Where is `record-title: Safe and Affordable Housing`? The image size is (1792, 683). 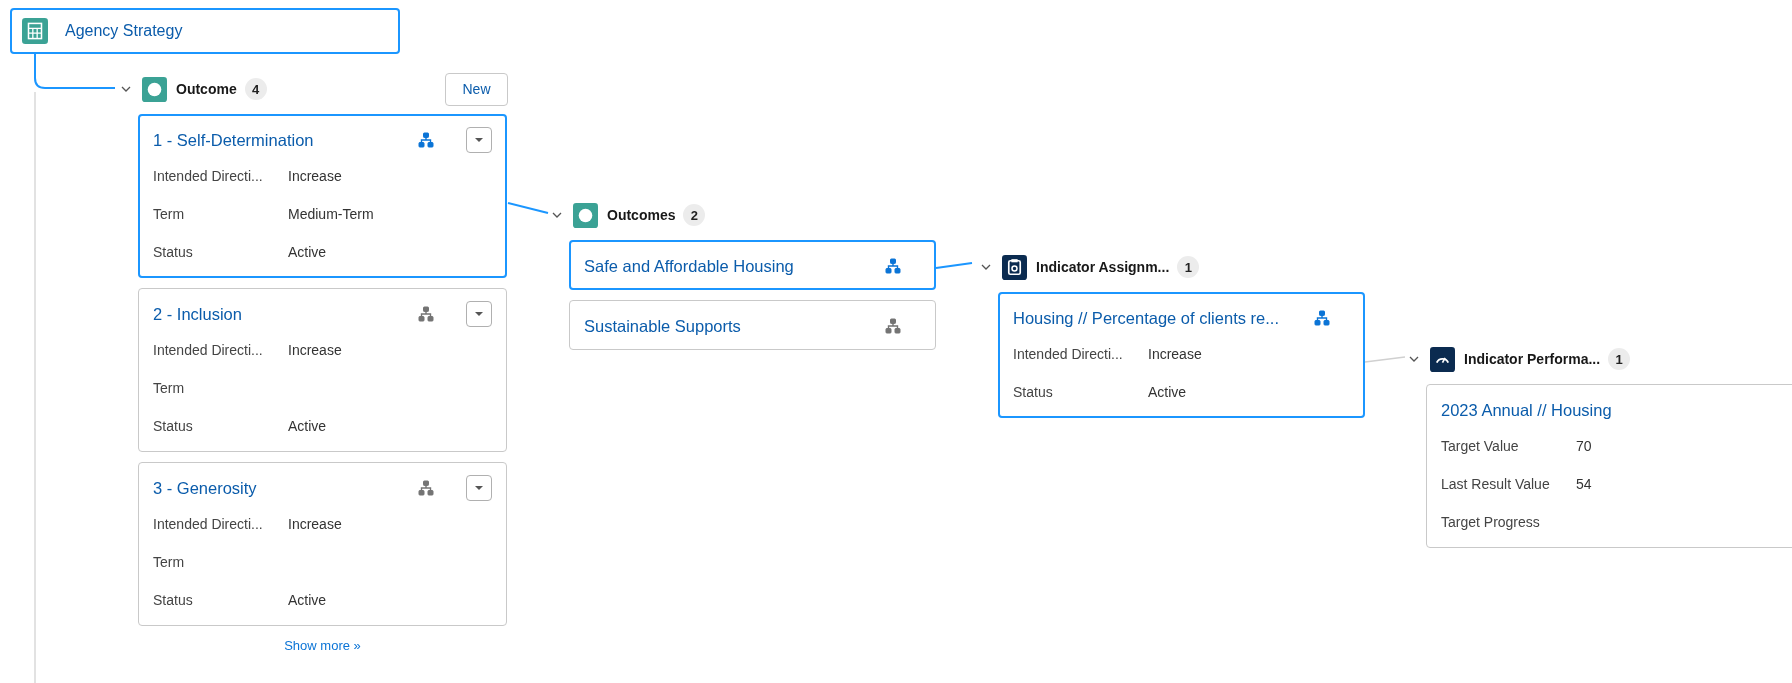
record-title: Safe and Affordable Housing is located at coordinates (728, 266).